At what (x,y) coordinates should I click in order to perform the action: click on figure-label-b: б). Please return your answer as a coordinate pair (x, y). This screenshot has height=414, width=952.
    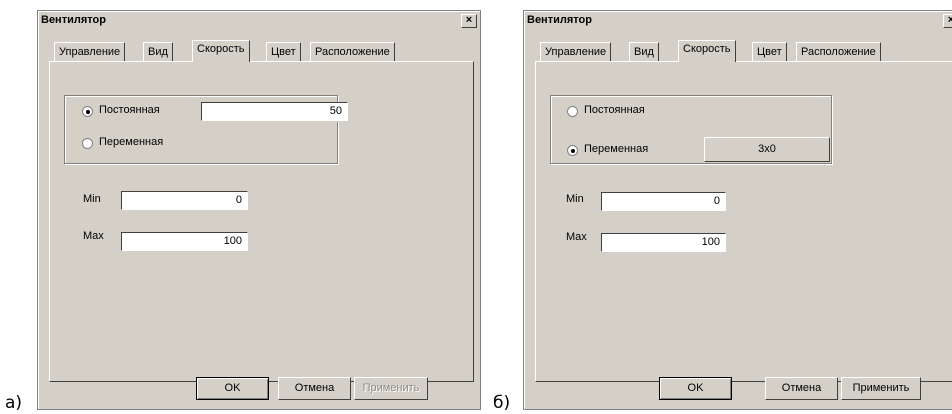
    Looking at the image, I should click on (502, 403).